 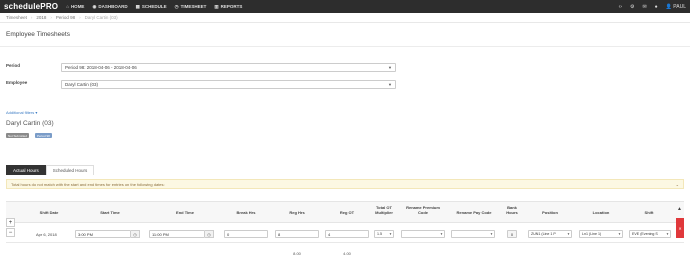 I want to click on th-position: Position, so click(x=550, y=212).